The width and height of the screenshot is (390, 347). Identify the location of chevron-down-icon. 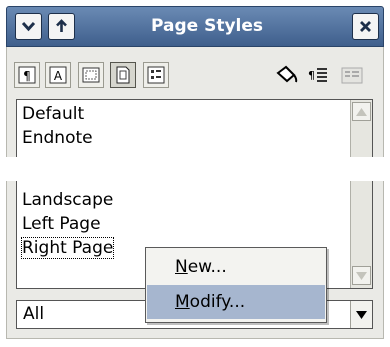
(28, 26).